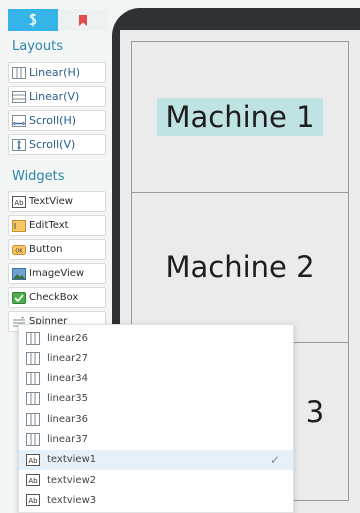  Describe the element at coordinates (156, 440) in the screenshot. I see `dropdown-item-linear37: linear37` at that location.